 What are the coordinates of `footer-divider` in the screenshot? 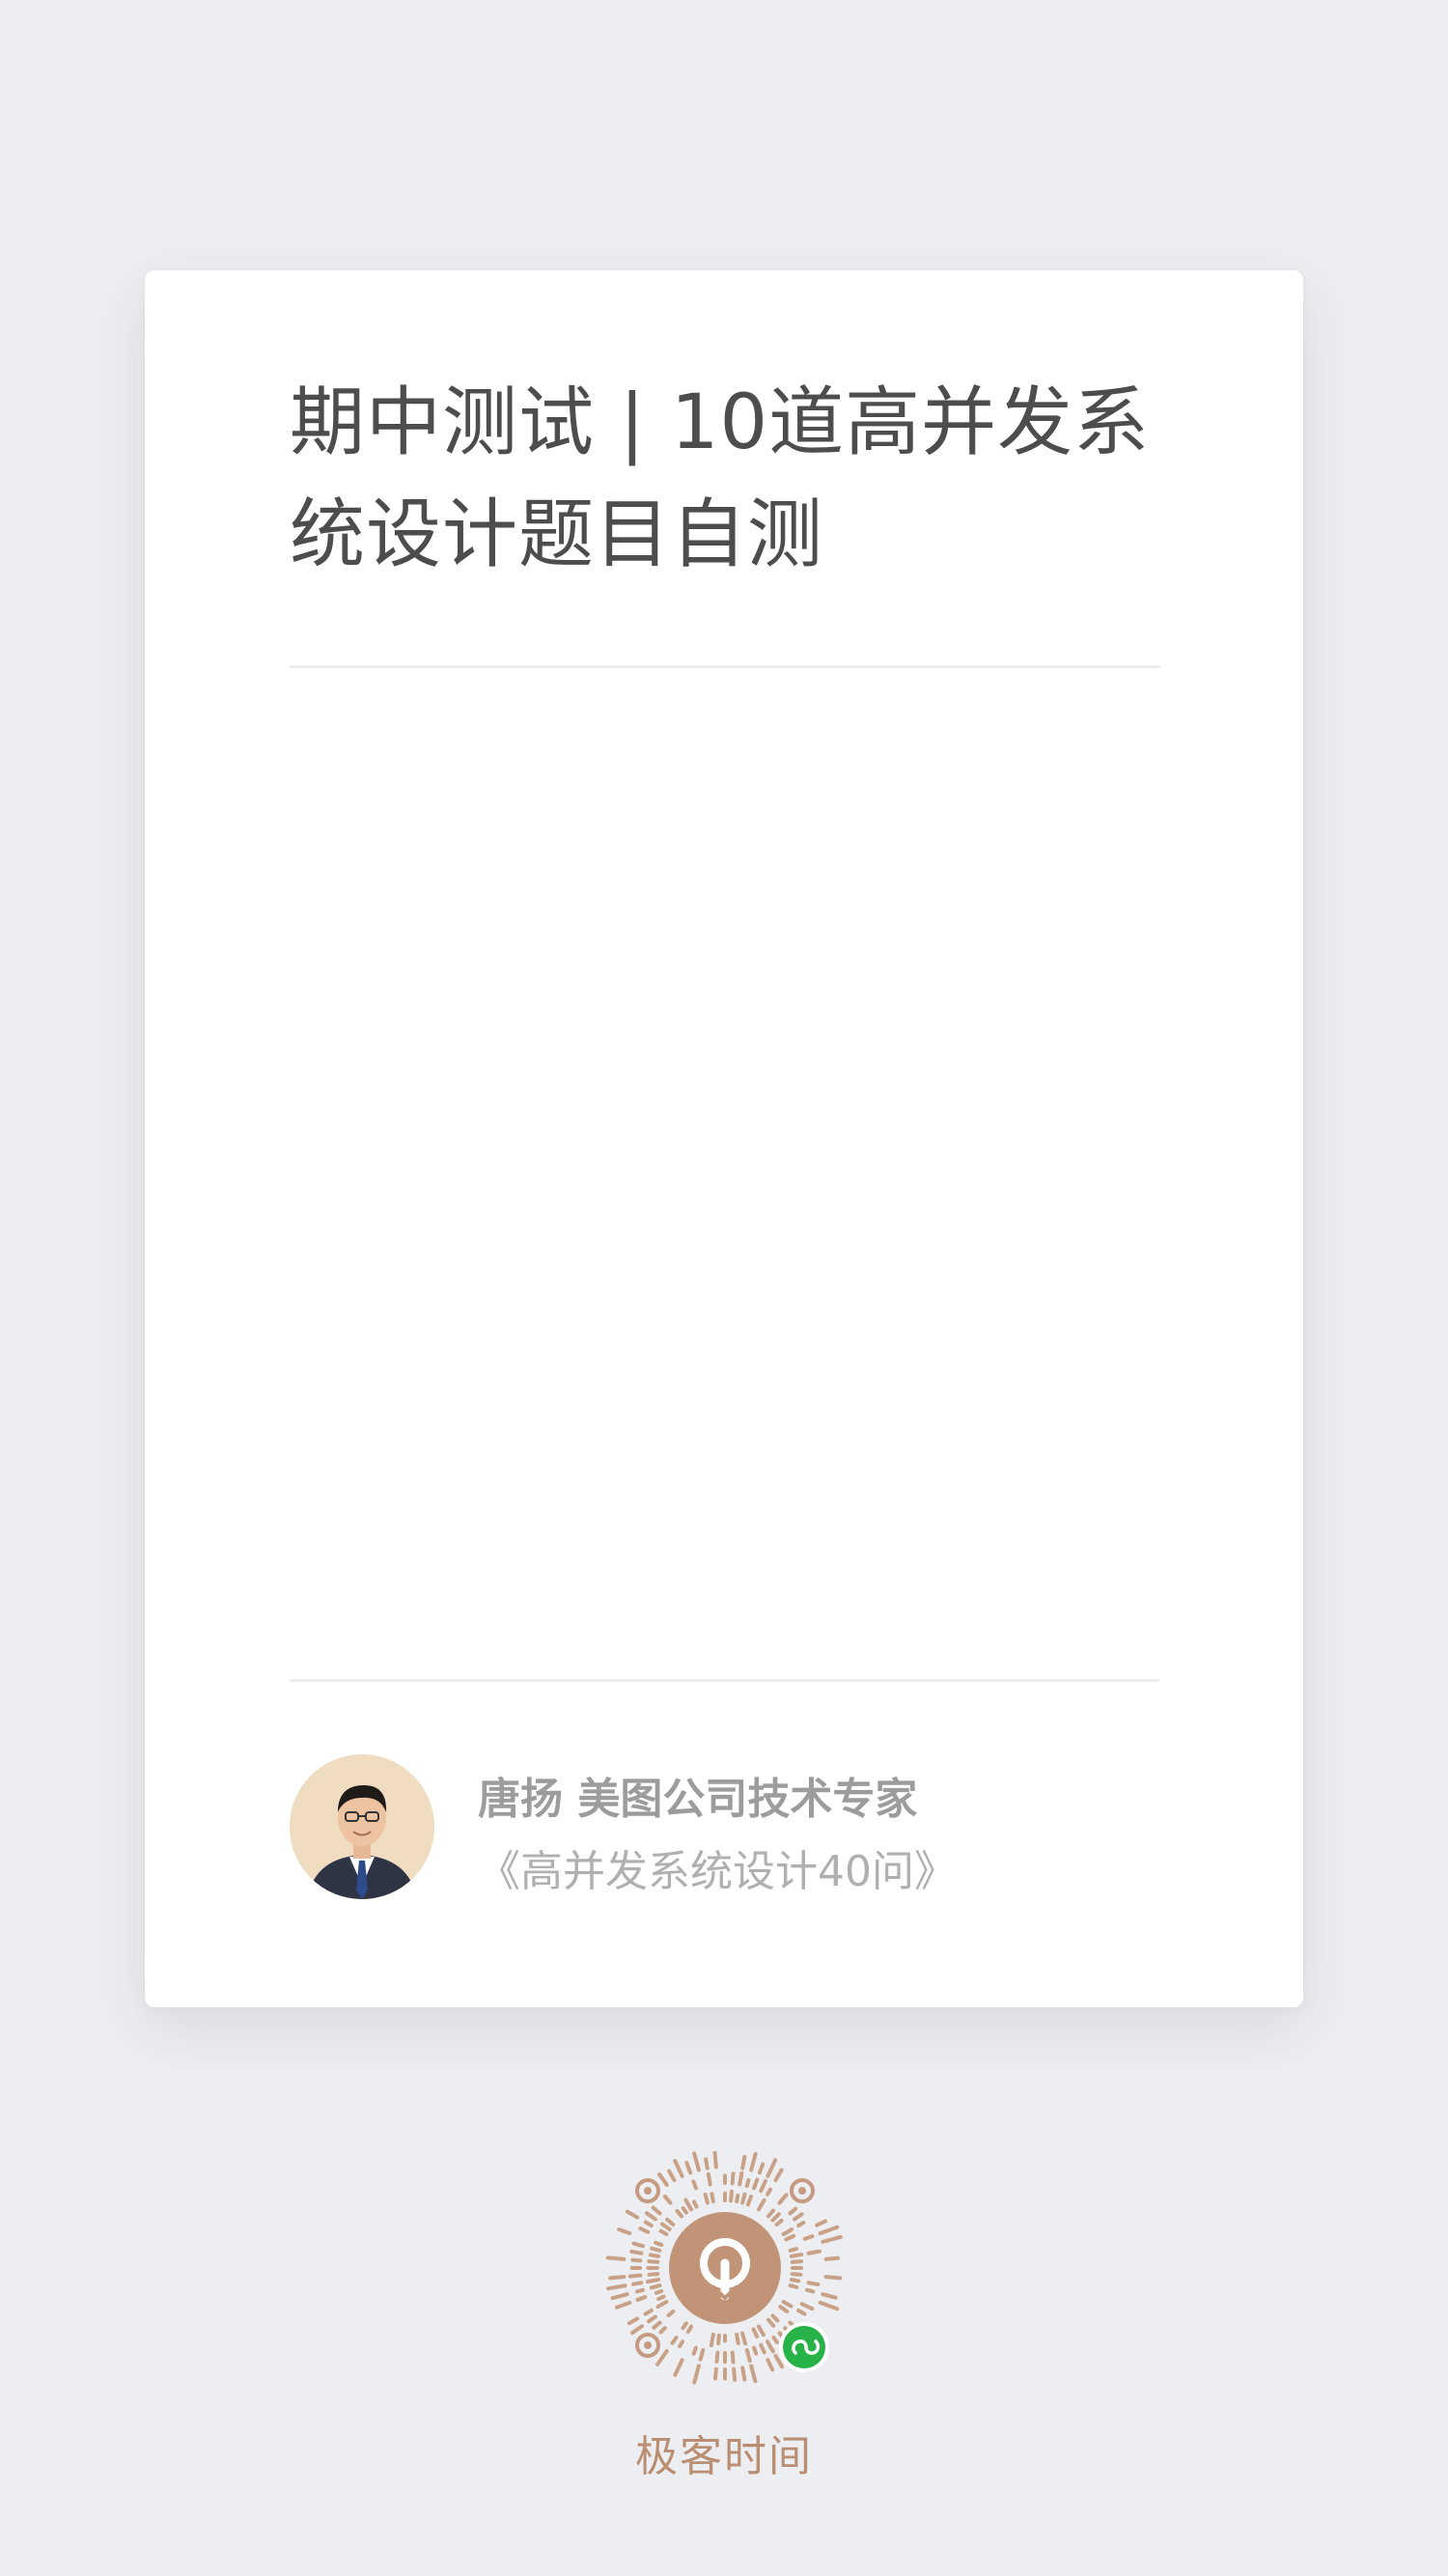 It's located at (725, 1681).